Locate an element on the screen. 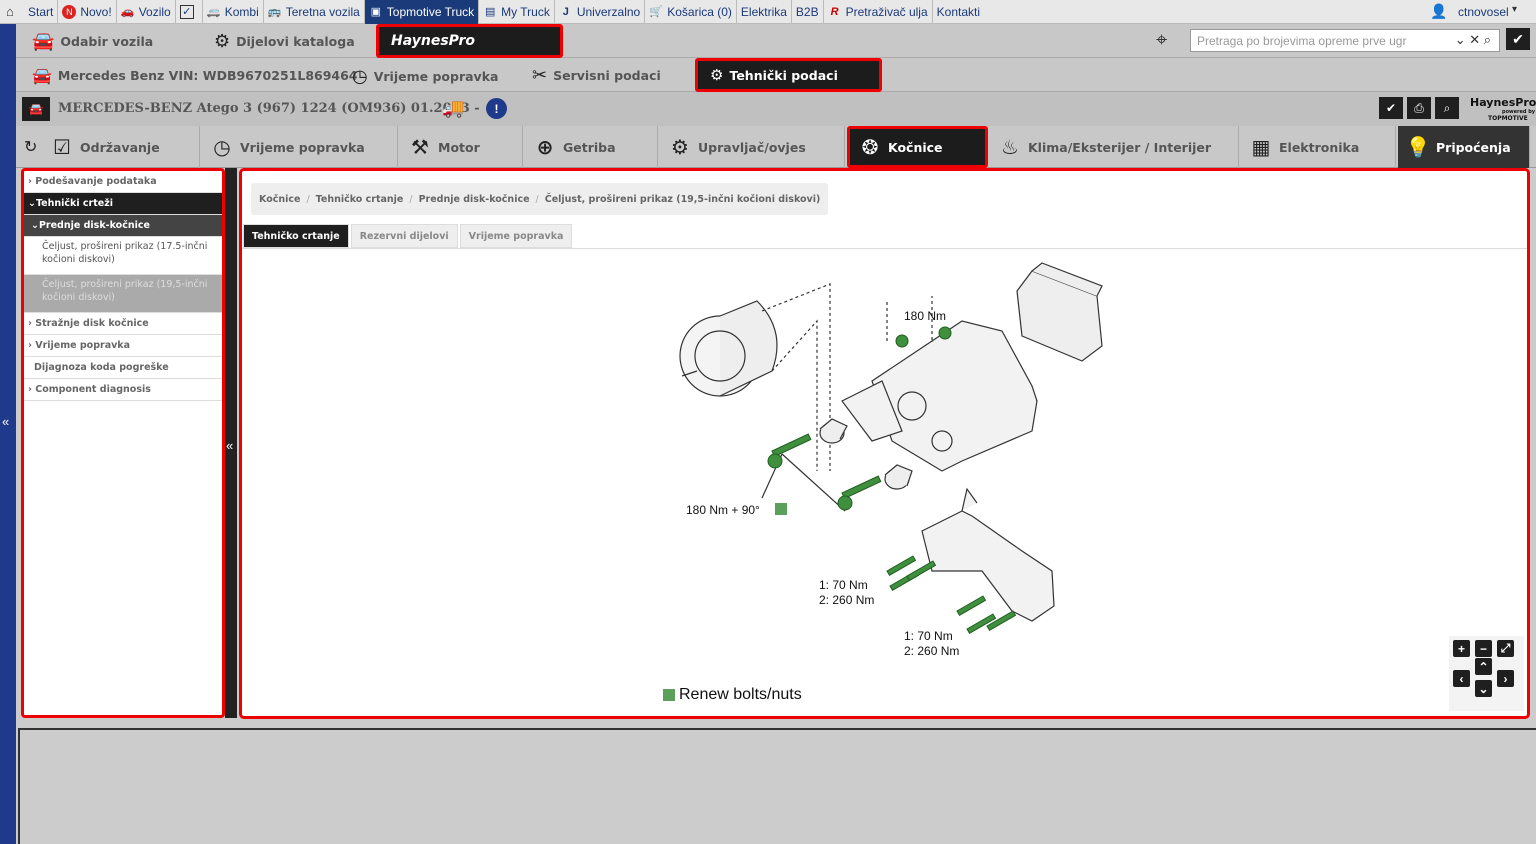 Image resolution: width=1536 pixels, height=844 pixels. search-actions: ⌄ ✕ ⌕ is located at coordinates (1473, 40).